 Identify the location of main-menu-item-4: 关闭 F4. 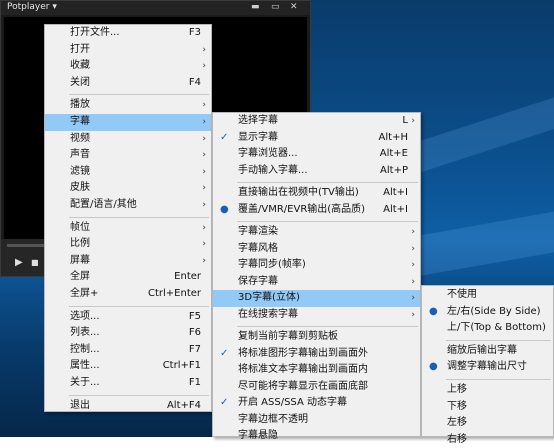
(128, 83).